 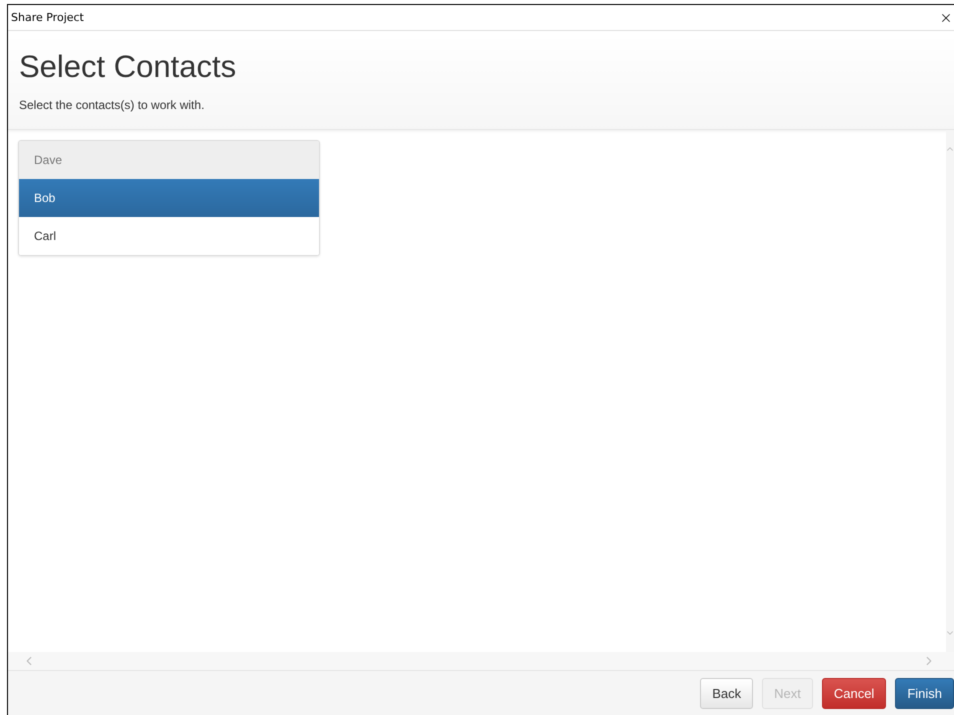 I want to click on contact-item: Bob, so click(x=169, y=198).